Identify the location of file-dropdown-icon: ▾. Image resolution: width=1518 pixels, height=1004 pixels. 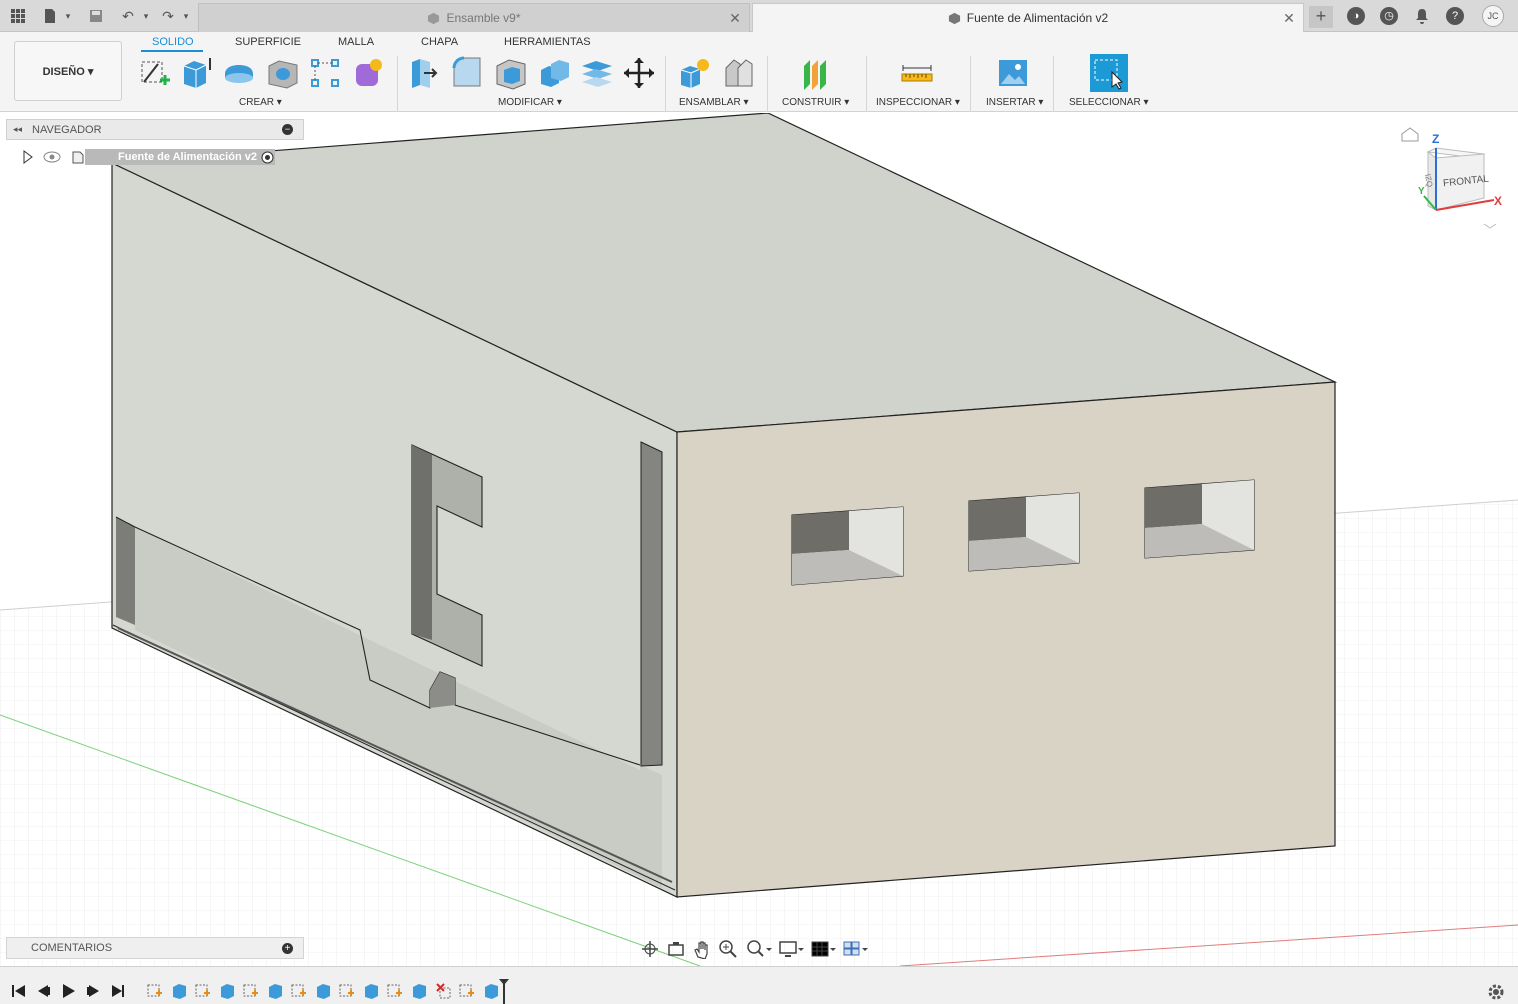
(68, 16).